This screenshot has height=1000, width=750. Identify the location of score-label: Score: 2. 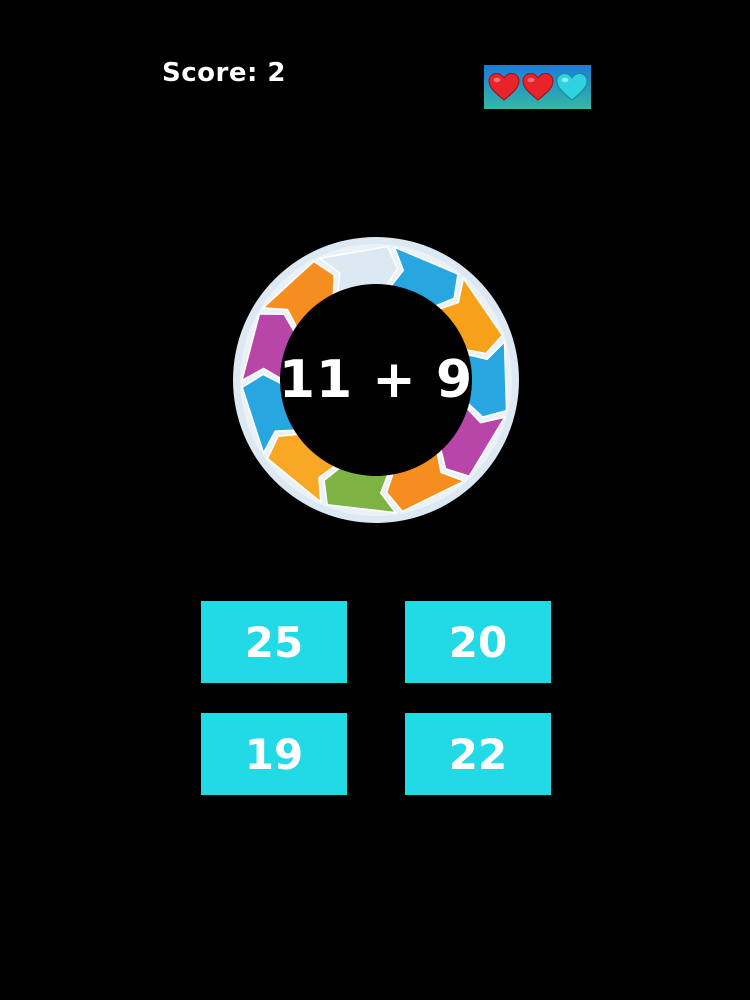
(224, 73).